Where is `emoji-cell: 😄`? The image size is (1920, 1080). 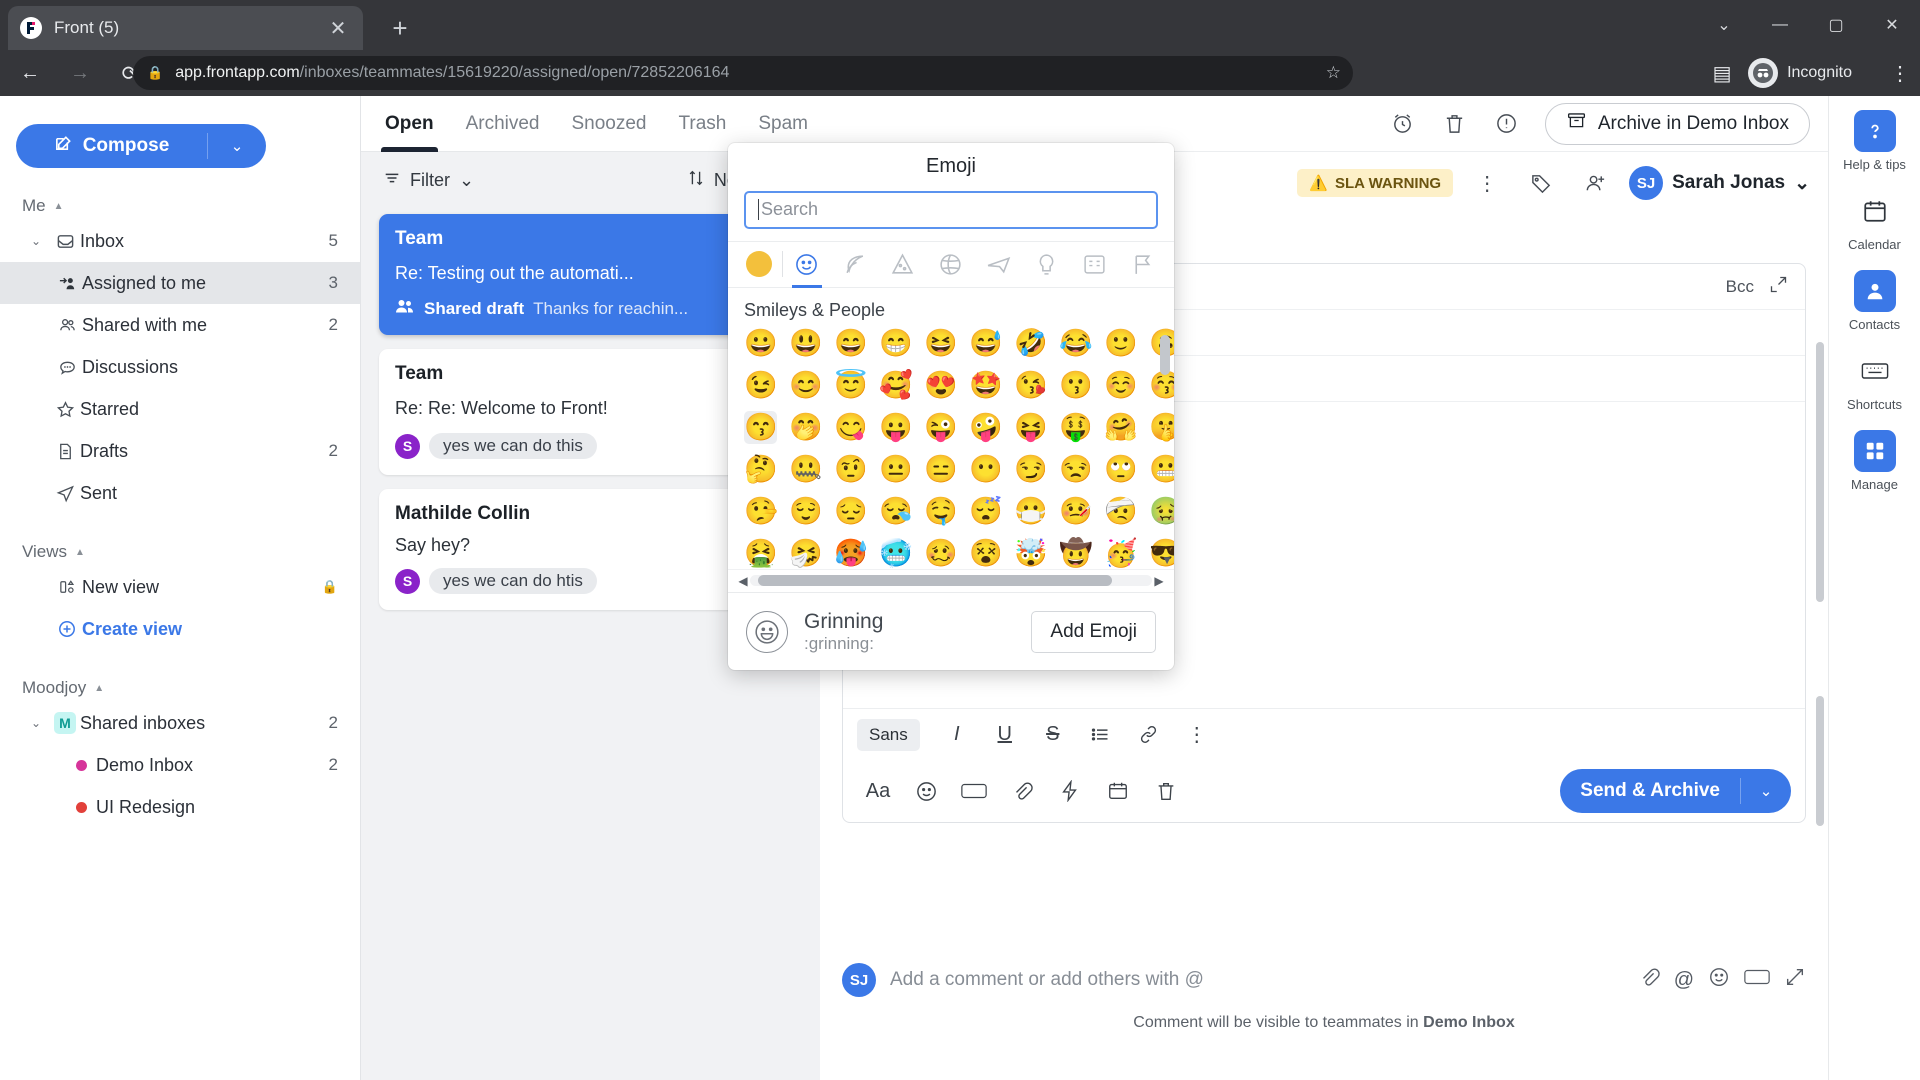 emoji-cell: 😄 is located at coordinates (851, 343).